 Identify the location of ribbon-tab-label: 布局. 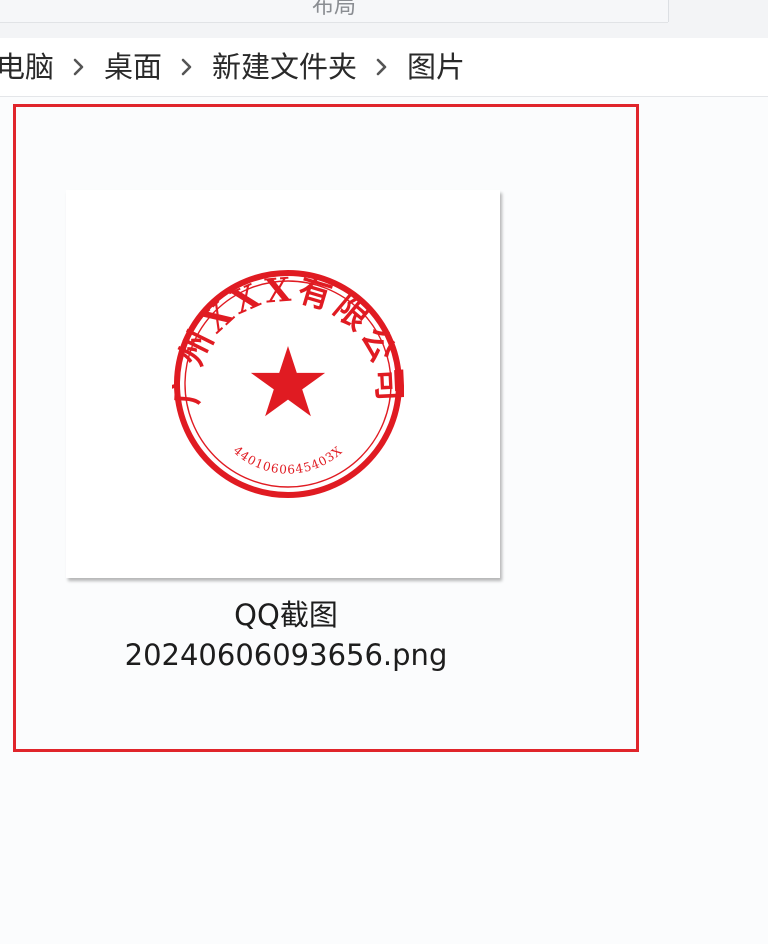
(334, 10).